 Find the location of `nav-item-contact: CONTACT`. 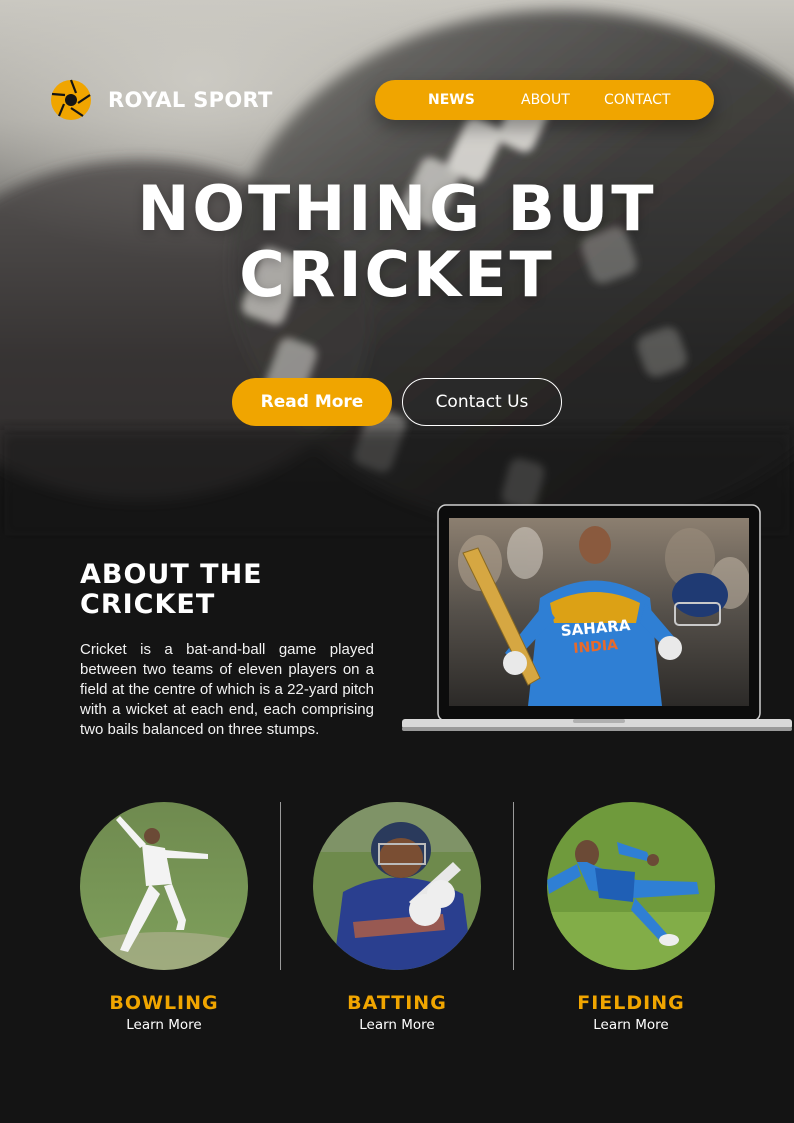

nav-item-contact: CONTACT is located at coordinates (637, 100).